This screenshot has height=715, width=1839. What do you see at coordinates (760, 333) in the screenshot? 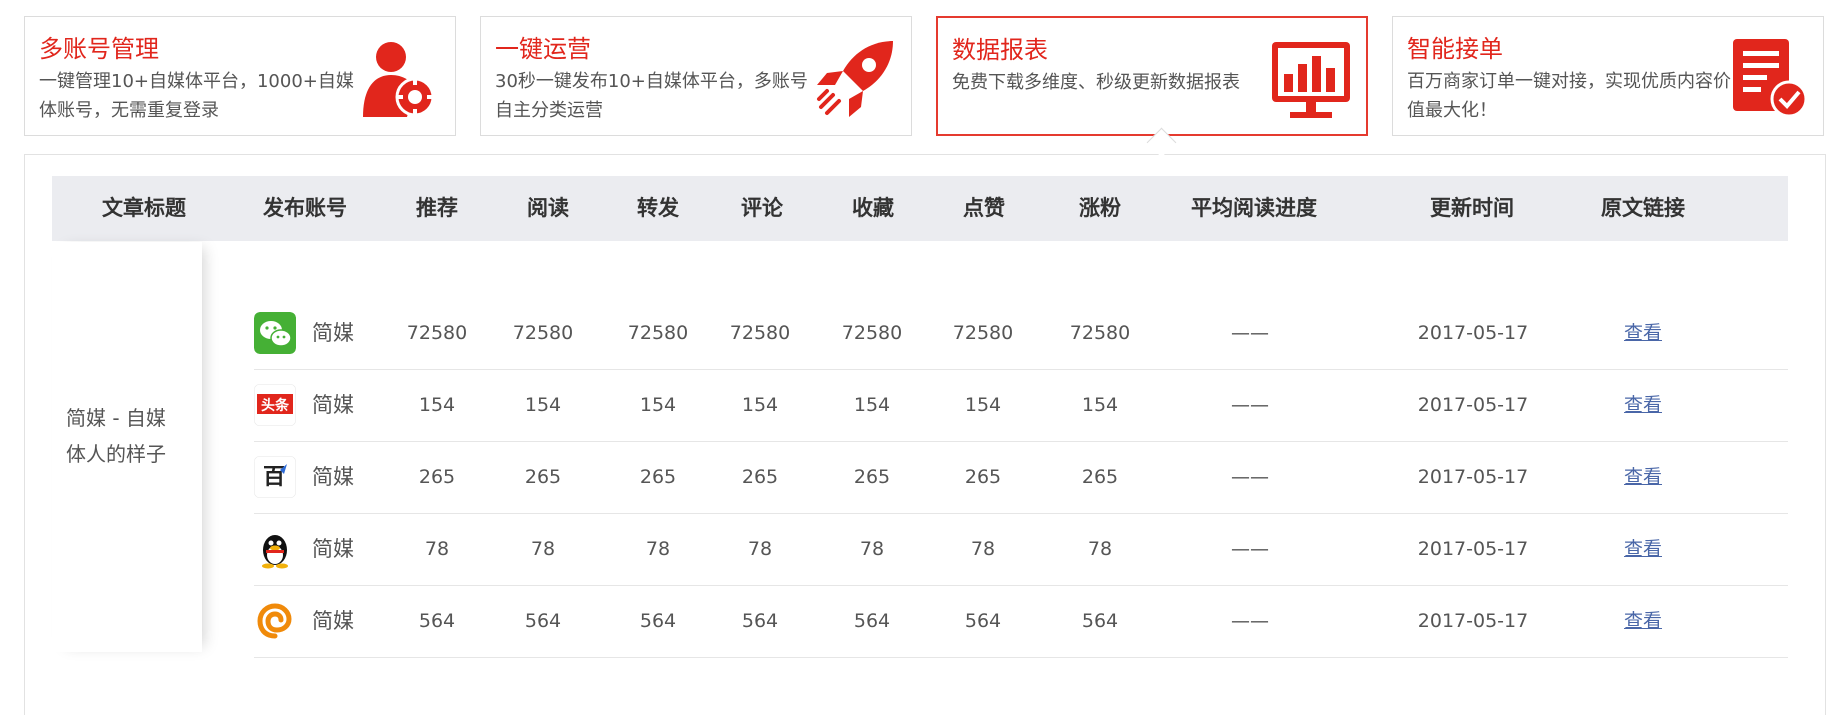
I see `metric-comment: 72580` at bounding box center [760, 333].